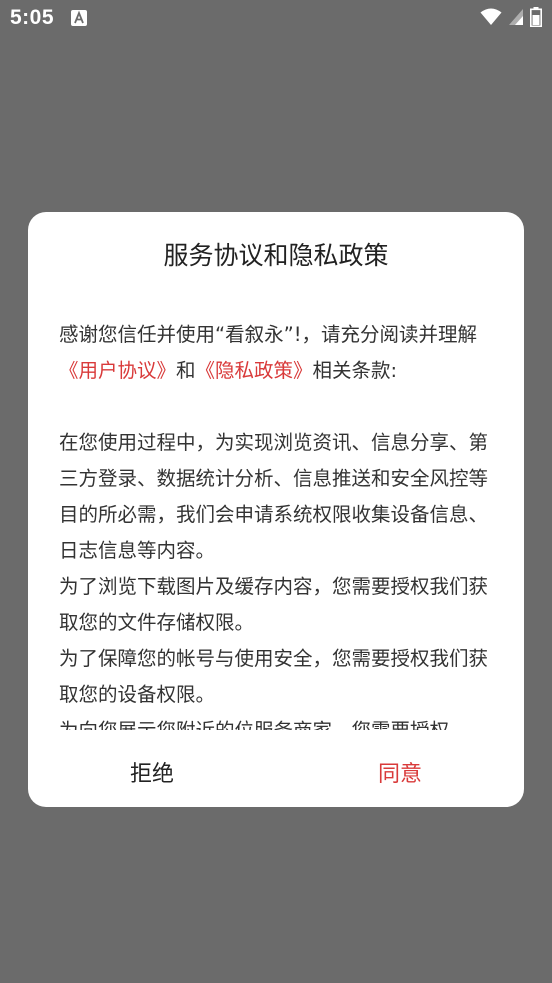  What do you see at coordinates (536, 19) in the screenshot?
I see `battery-icon` at bounding box center [536, 19].